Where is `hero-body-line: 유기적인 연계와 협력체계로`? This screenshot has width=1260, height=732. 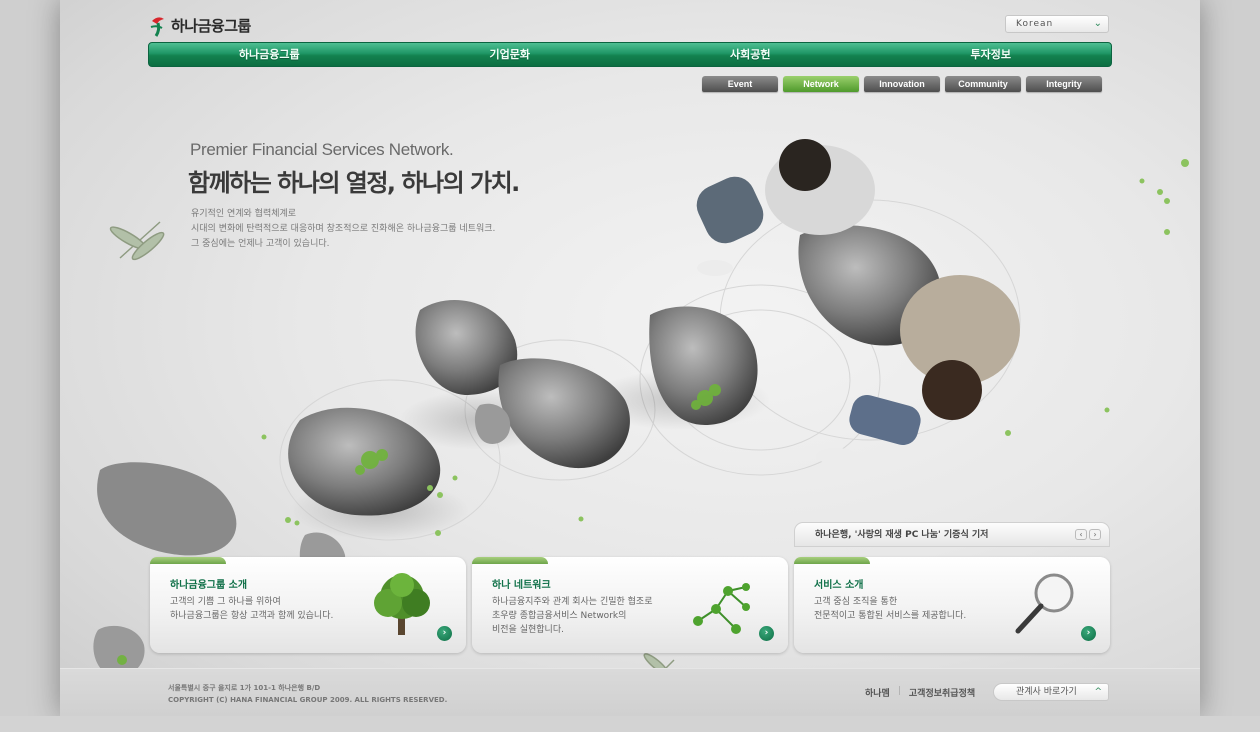
hero-body-line: 유기적인 연계와 협력체계로 is located at coordinates (244, 214).